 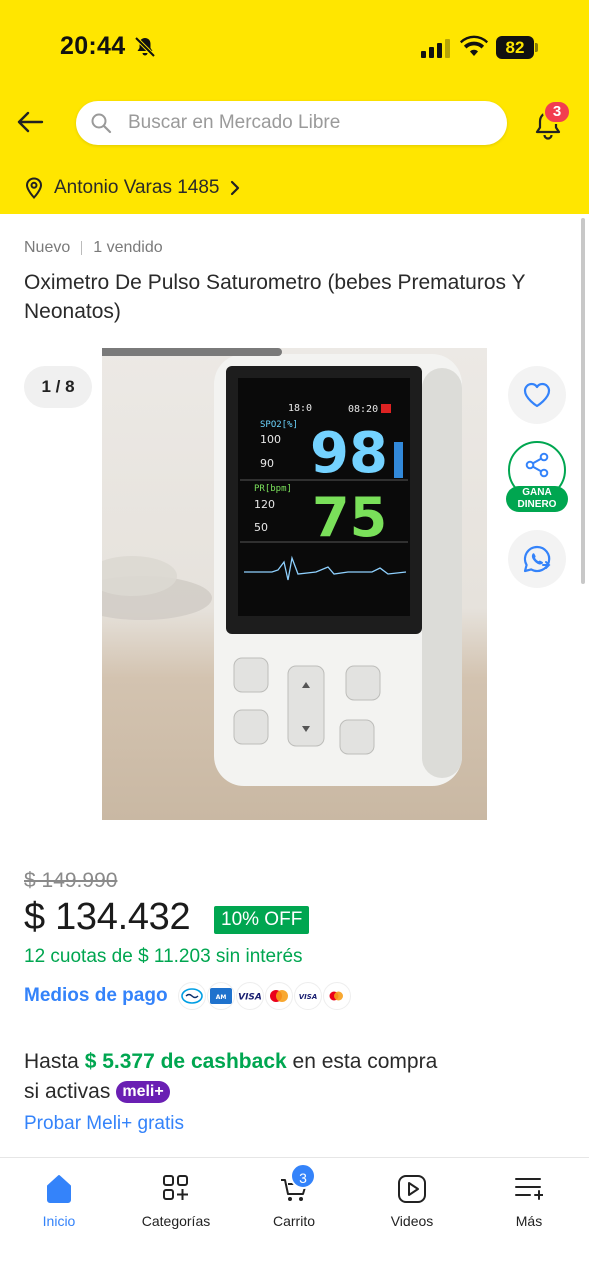 What do you see at coordinates (474, 45) in the screenshot?
I see `wifi-icon` at bounding box center [474, 45].